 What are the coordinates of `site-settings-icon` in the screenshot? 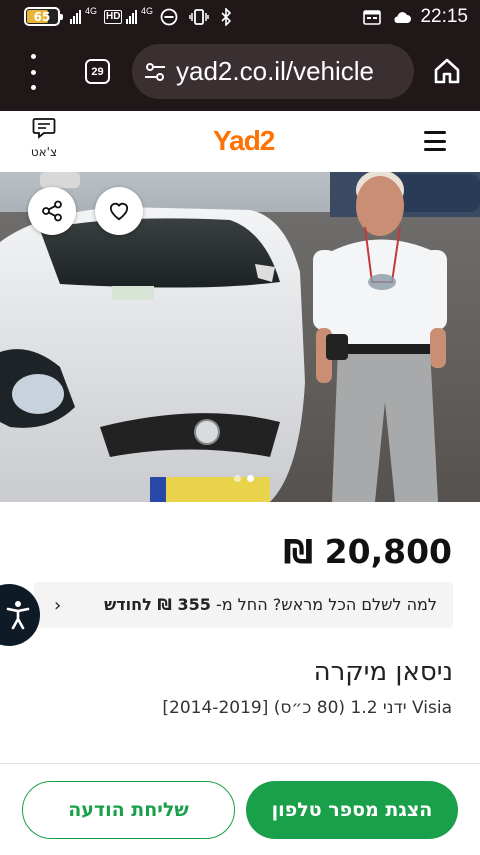 It's located at (155, 72).